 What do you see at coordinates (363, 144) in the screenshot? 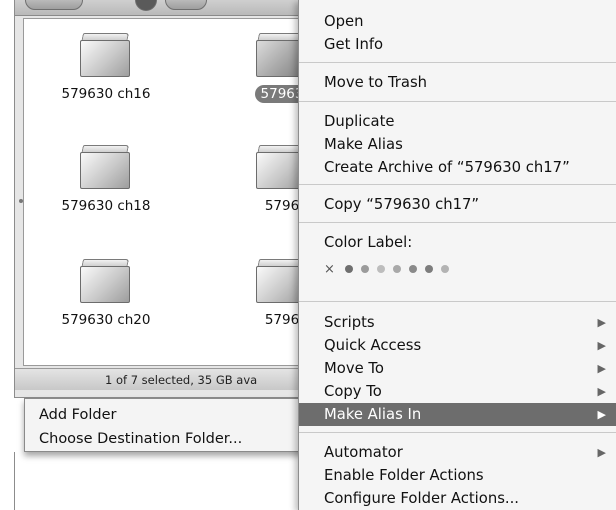
I see `menu-item-label: Make Alias` at bounding box center [363, 144].